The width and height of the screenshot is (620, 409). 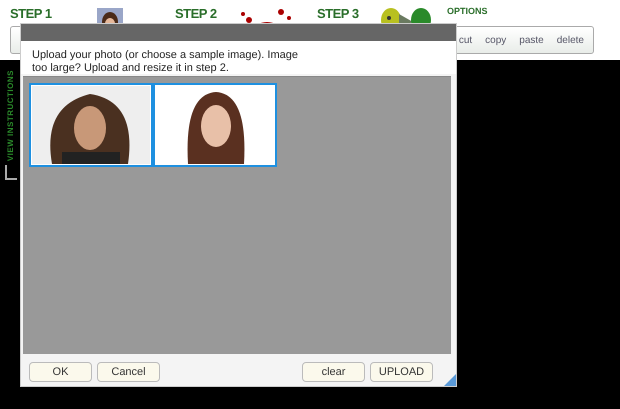 I want to click on dialog-button: clear, so click(x=333, y=372).